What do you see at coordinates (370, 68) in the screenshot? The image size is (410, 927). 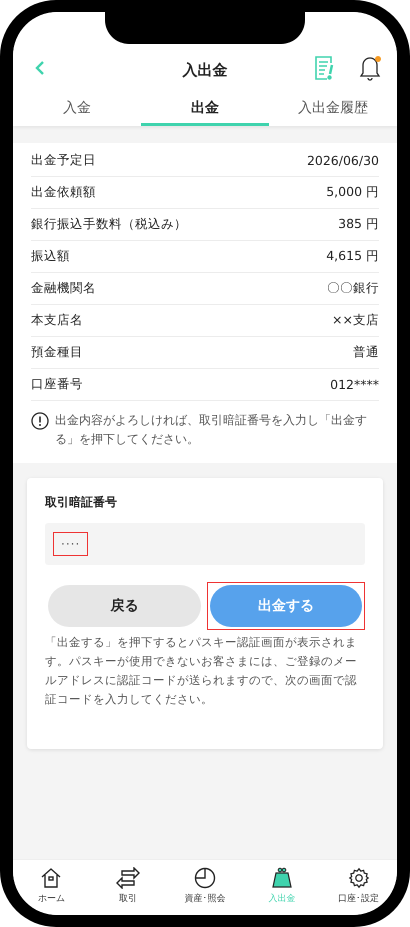 I see `notification-button` at bounding box center [370, 68].